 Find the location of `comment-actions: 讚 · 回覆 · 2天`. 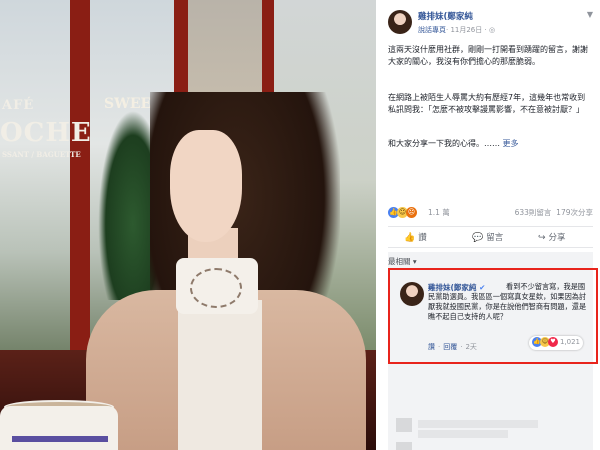

comment-actions: 讚 · 回覆 · 2天 is located at coordinates (452, 347).